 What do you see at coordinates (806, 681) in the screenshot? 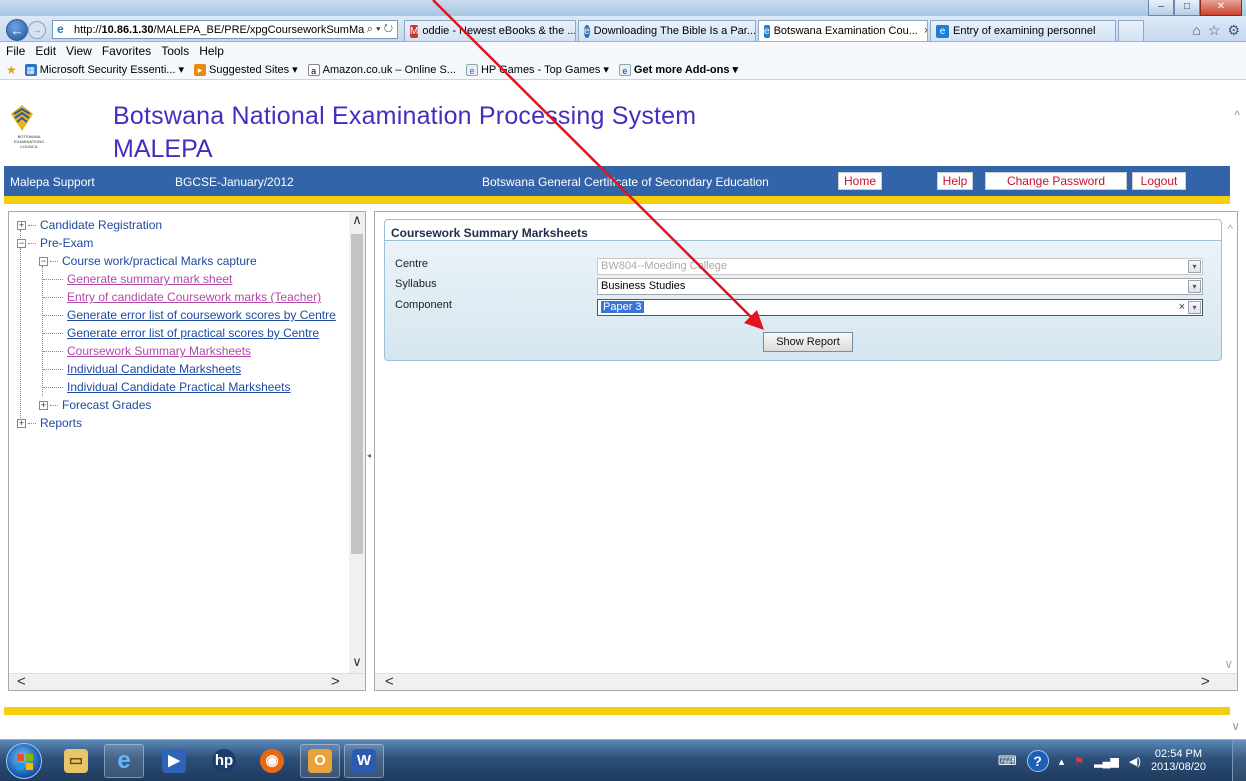
I see `content-horizontal-scrollbar: < >` at bounding box center [806, 681].